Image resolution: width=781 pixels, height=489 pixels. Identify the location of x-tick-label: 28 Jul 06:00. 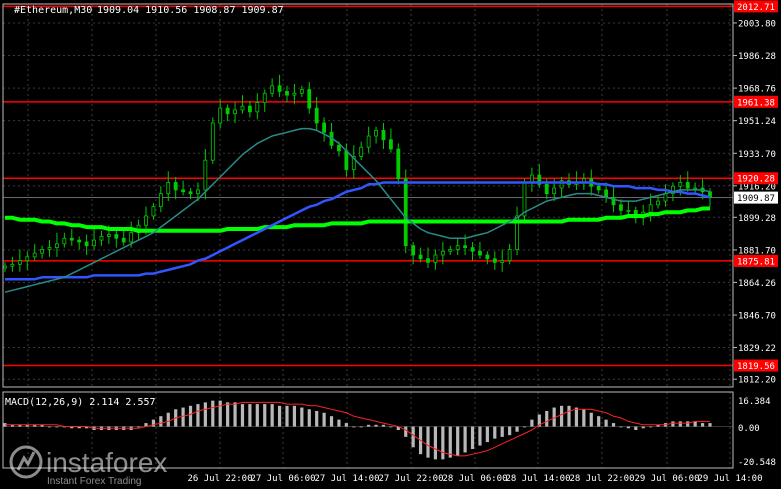
(474, 479).